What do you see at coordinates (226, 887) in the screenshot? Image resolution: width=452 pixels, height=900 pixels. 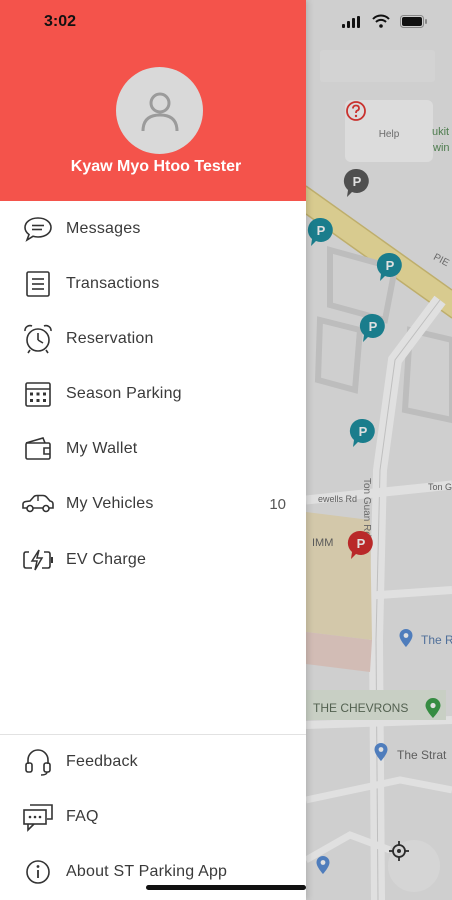 I see `home-indicator` at bounding box center [226, 887].